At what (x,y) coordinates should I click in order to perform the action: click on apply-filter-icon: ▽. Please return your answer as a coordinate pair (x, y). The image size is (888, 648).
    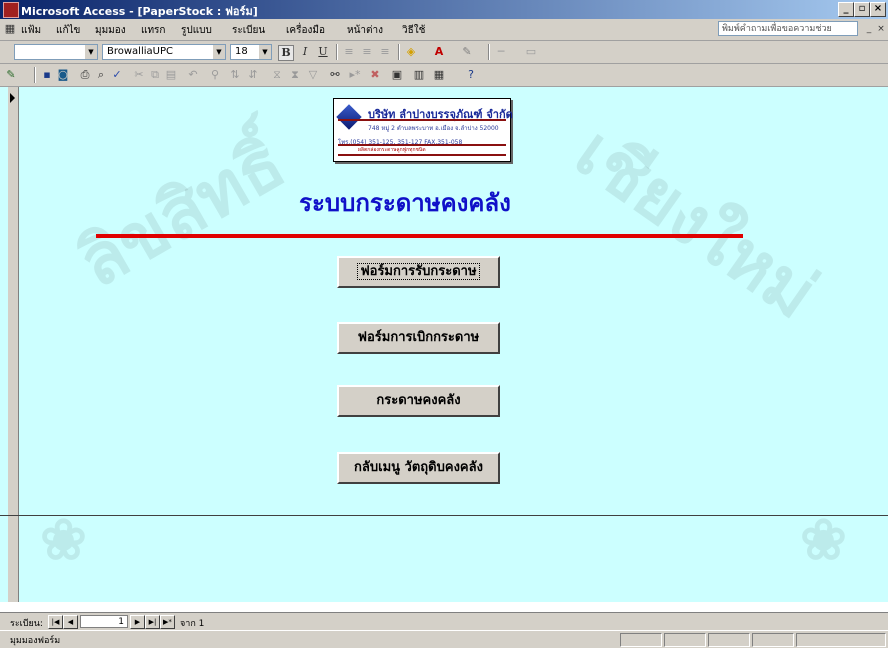
    Looking at the image, I should click on (313, 75).